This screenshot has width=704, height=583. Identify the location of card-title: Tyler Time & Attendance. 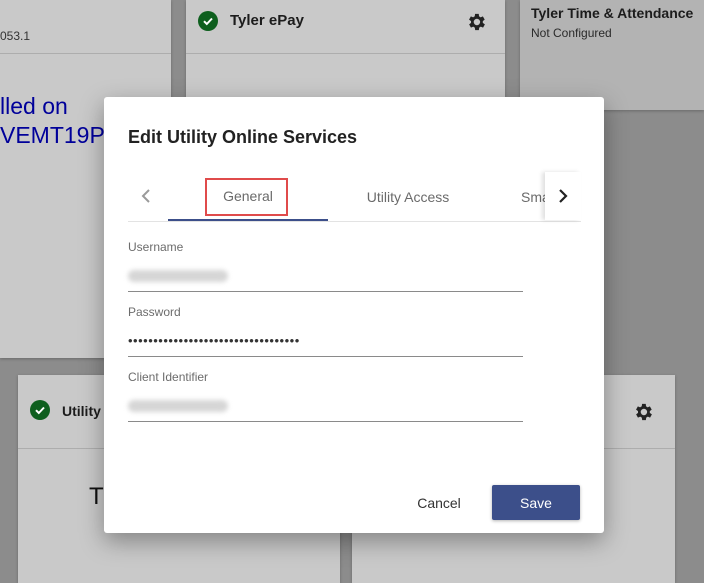
(612, 13).